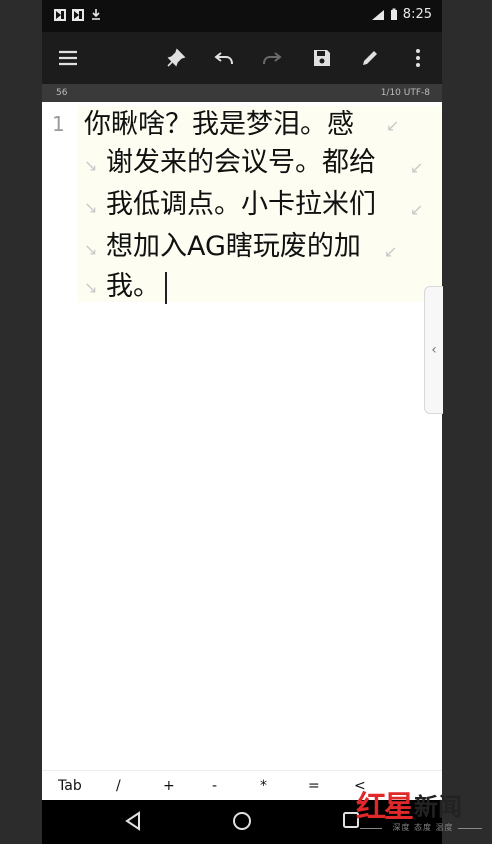  Describe the element at coordinates (241, 204) in the screenshot. I see `text-line: 我低调点。小卡拉米们` at that location.